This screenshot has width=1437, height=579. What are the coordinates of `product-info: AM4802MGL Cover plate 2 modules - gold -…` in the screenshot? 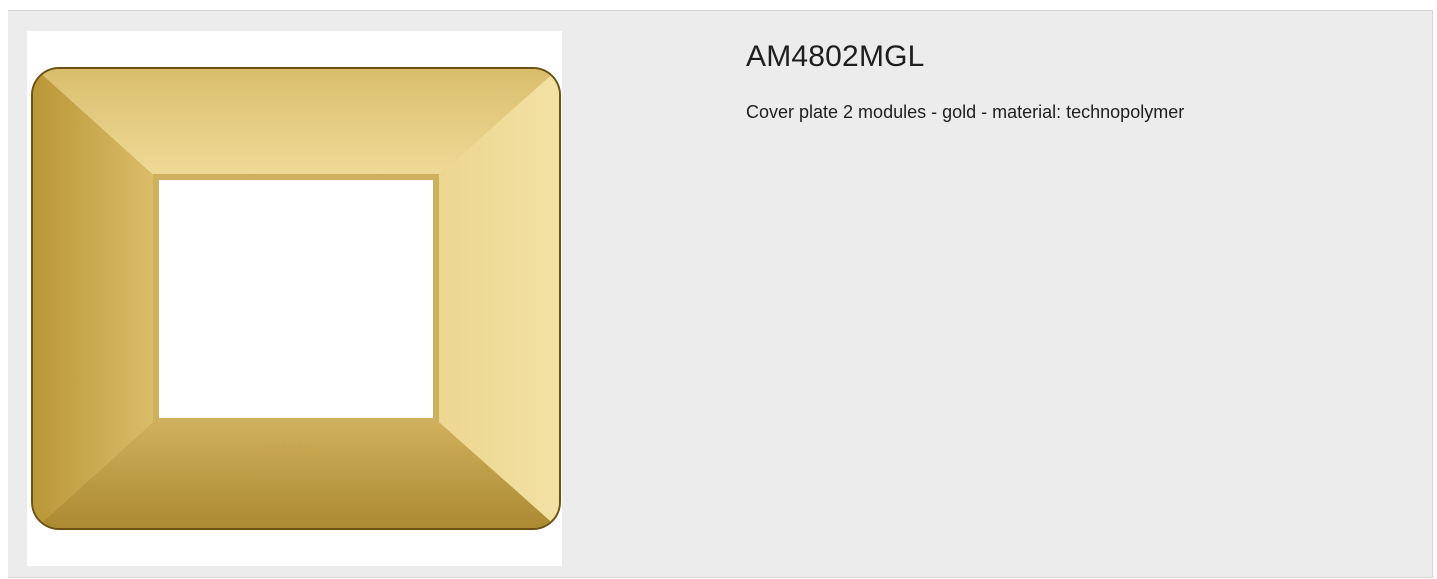 It's located at (1079, 81).